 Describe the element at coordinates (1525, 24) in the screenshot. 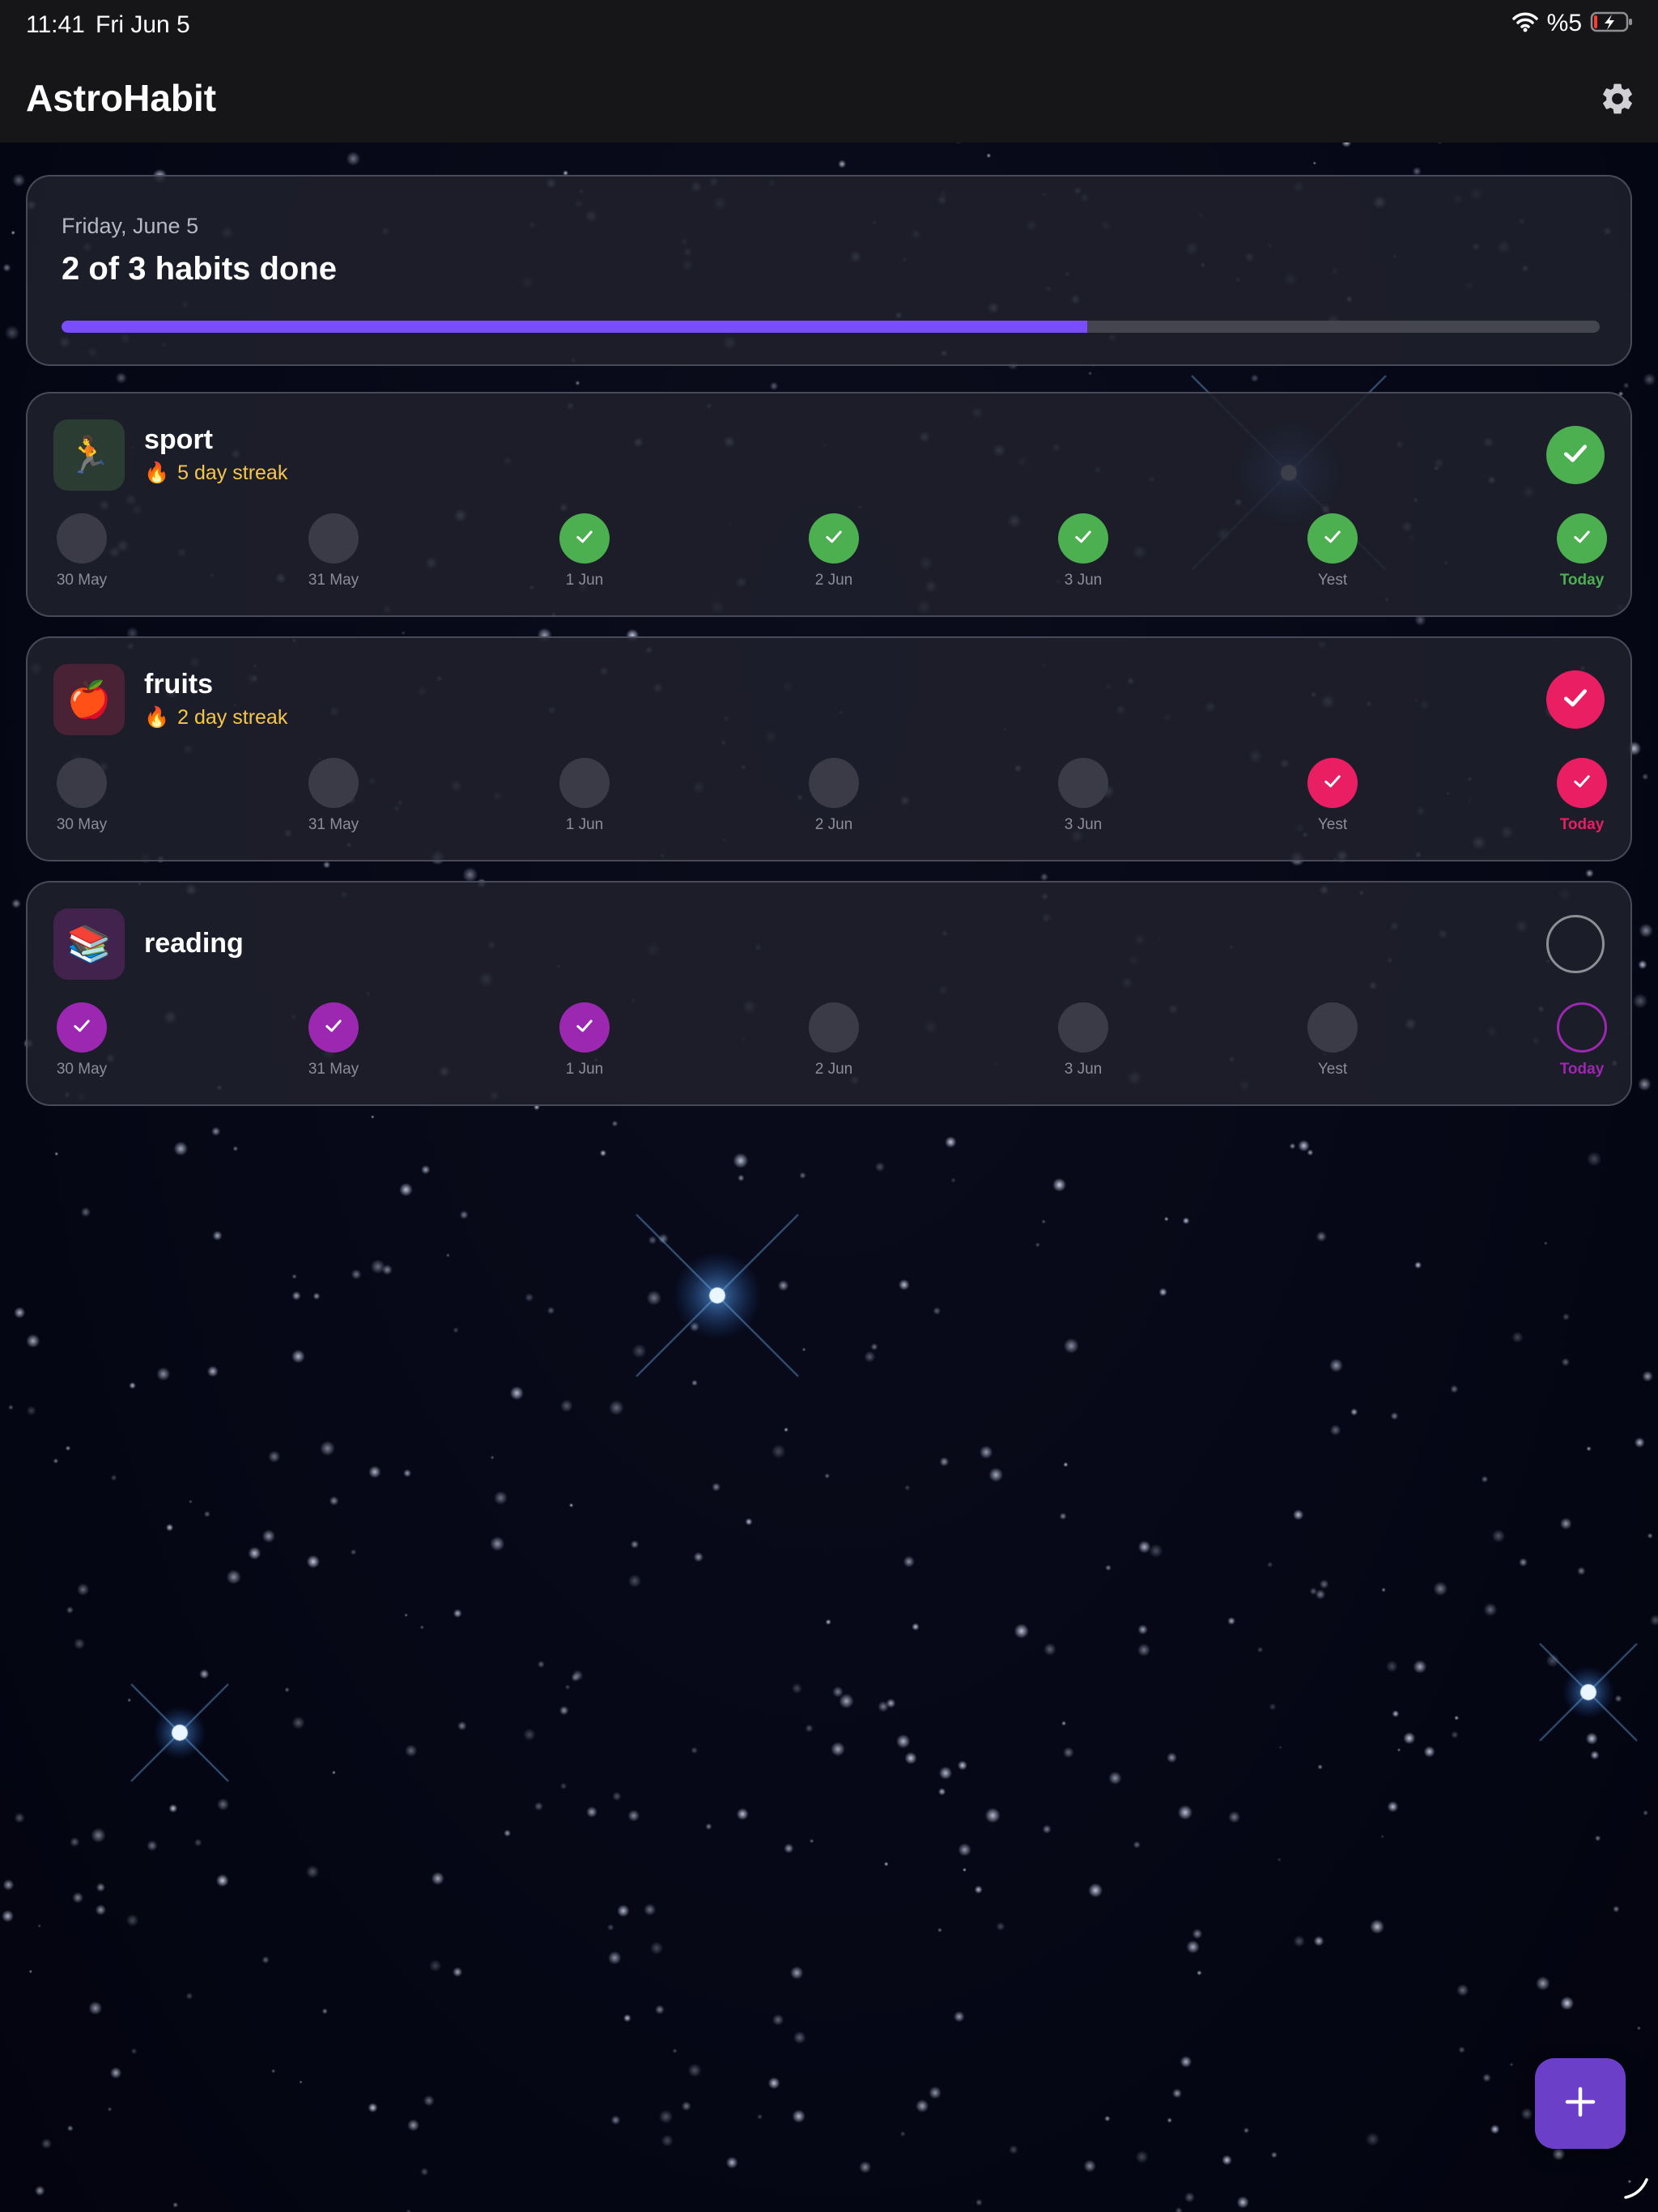

I see `wifi-icon` at that location.